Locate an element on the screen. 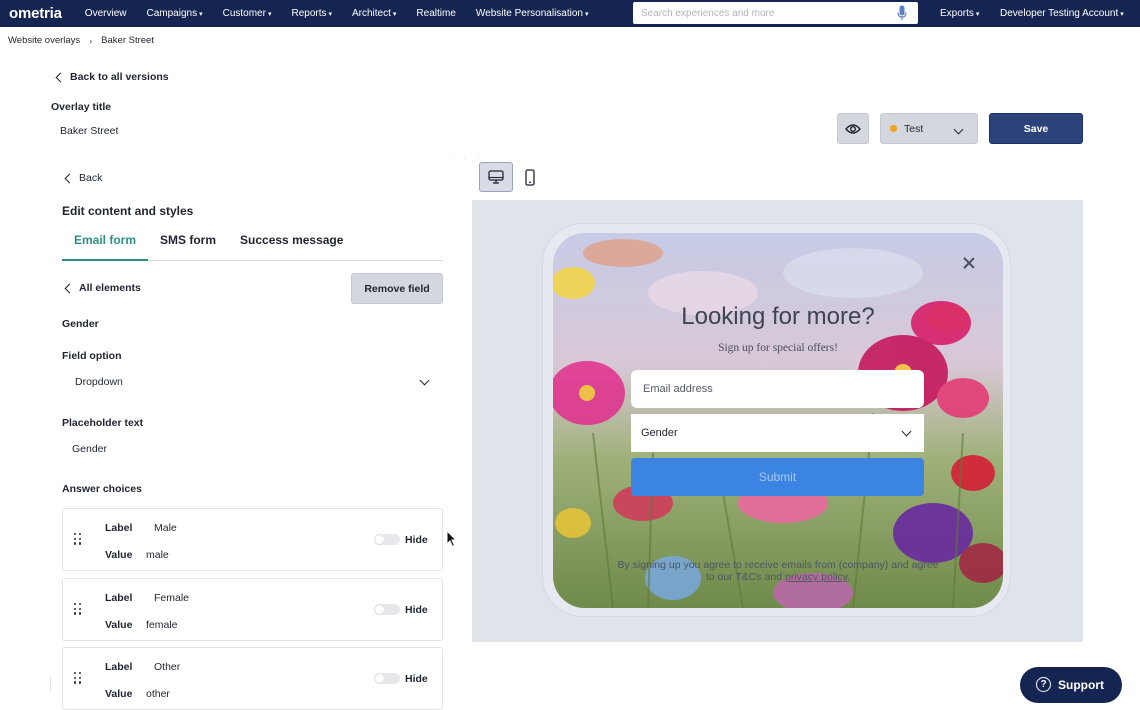 This screenshot has width=1140, height=710. nav-architect-label: Architect is located at coordinates (371, 13).